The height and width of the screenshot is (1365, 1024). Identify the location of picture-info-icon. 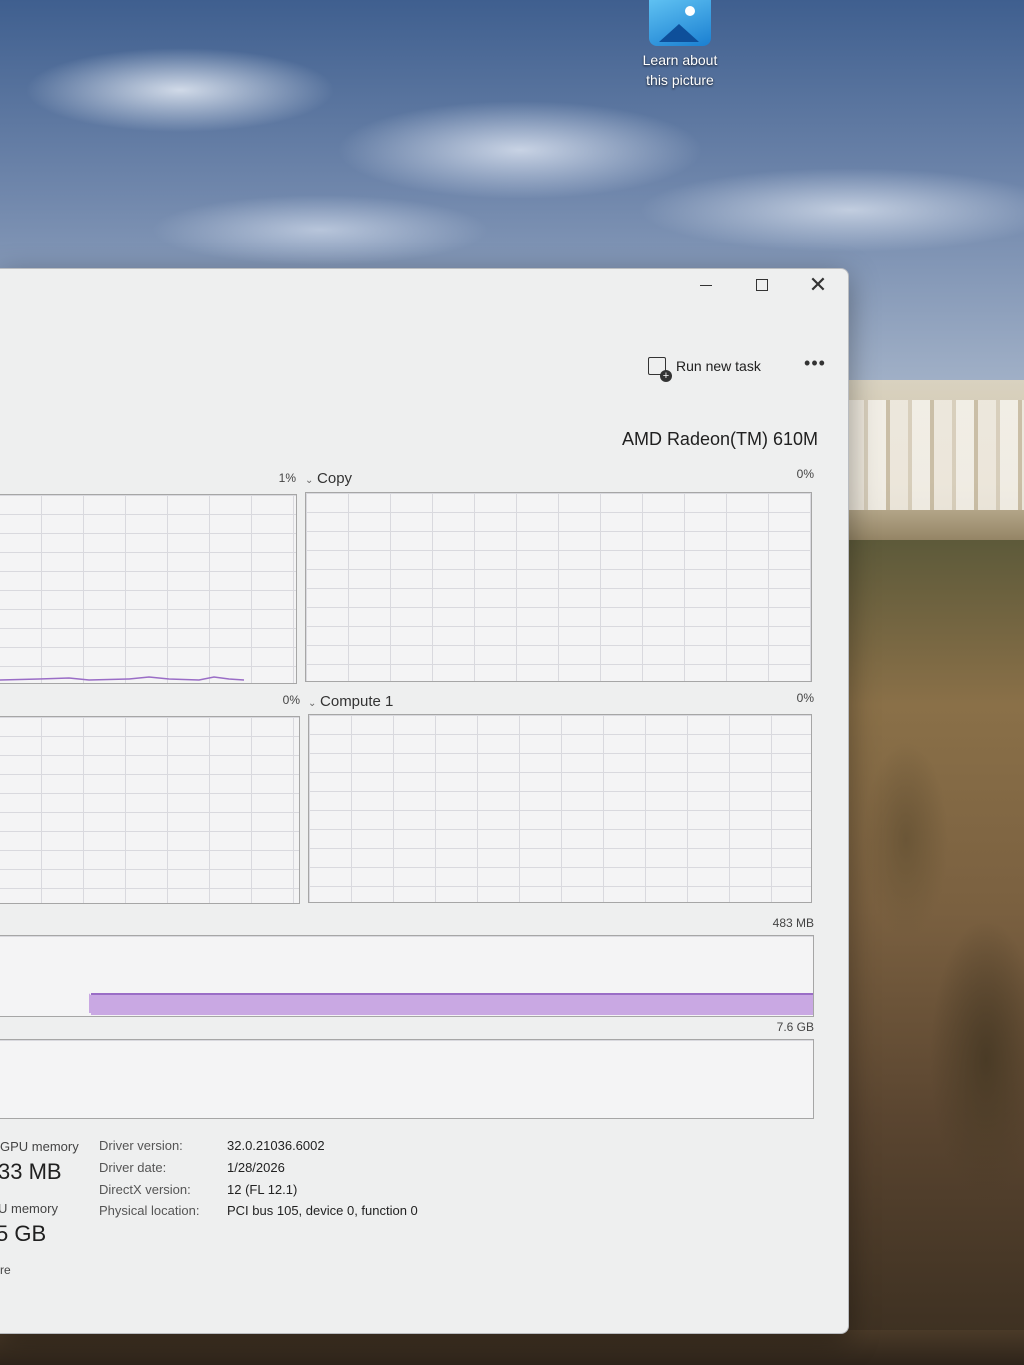
(680, 23).